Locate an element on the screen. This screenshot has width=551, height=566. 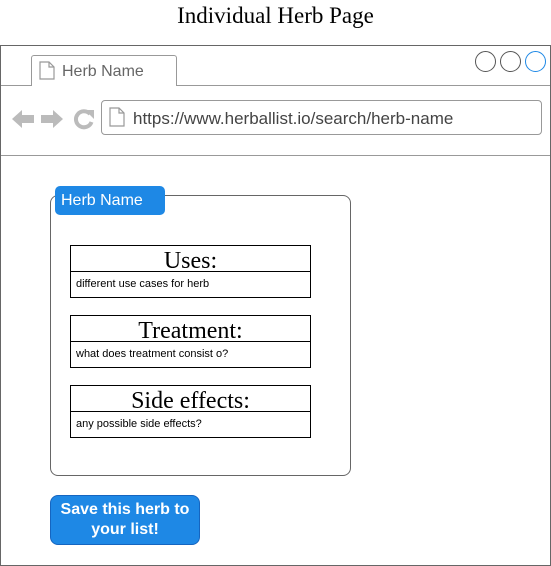
browser-tab: Herb Name is located at coordinates (104, 70).